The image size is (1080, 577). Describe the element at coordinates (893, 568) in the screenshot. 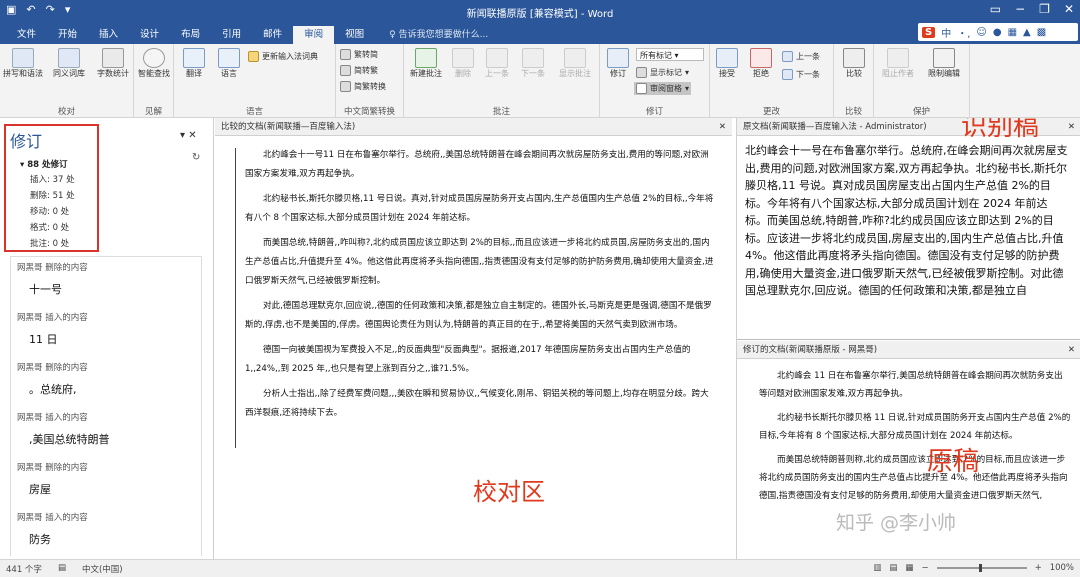

I see `print-layout-icon: ▤` at that location.